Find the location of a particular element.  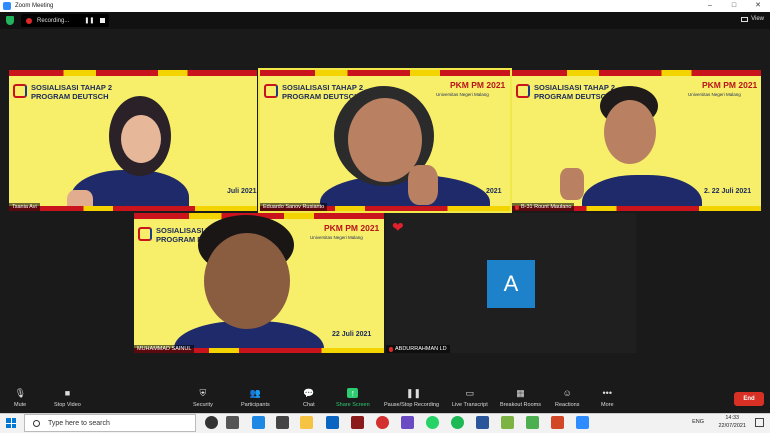

whatsapp-icon is located at coordinates (432, 422).